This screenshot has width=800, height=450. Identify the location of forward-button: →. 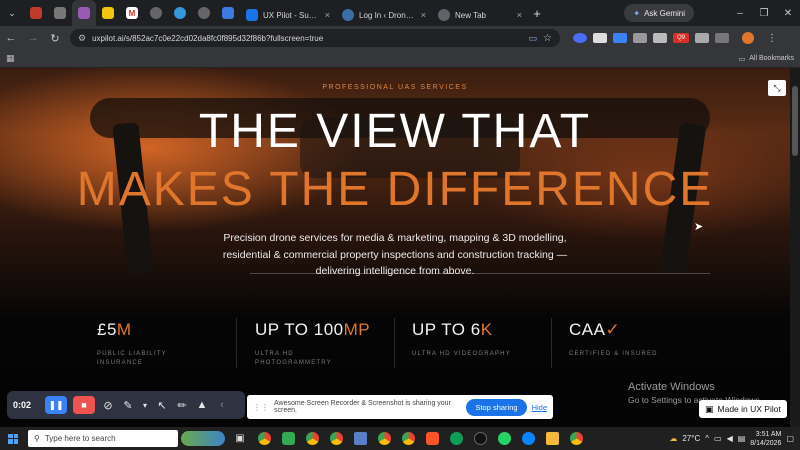
(33, 38).